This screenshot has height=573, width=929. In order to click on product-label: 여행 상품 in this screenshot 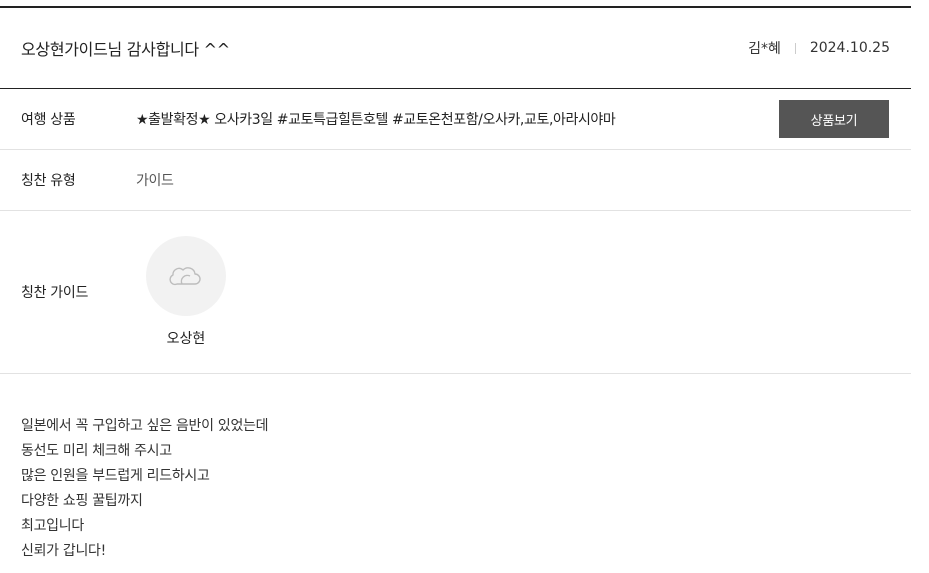, I will do `click(48, 120)`.